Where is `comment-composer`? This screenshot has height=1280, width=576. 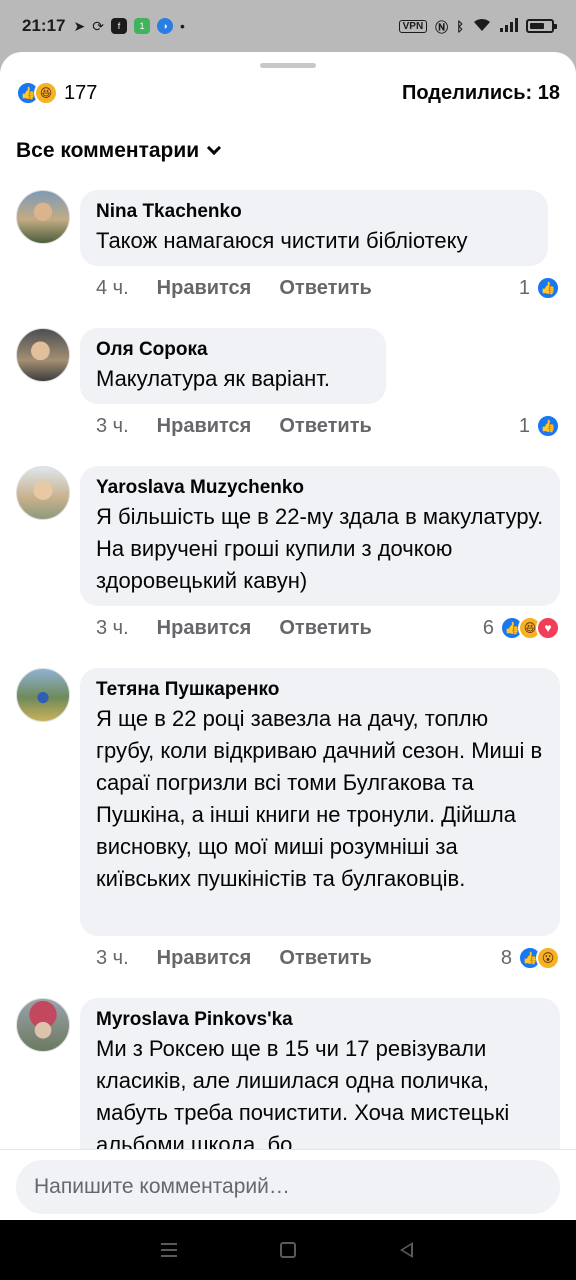 comment-composer is located at coordinates (288, 1184).